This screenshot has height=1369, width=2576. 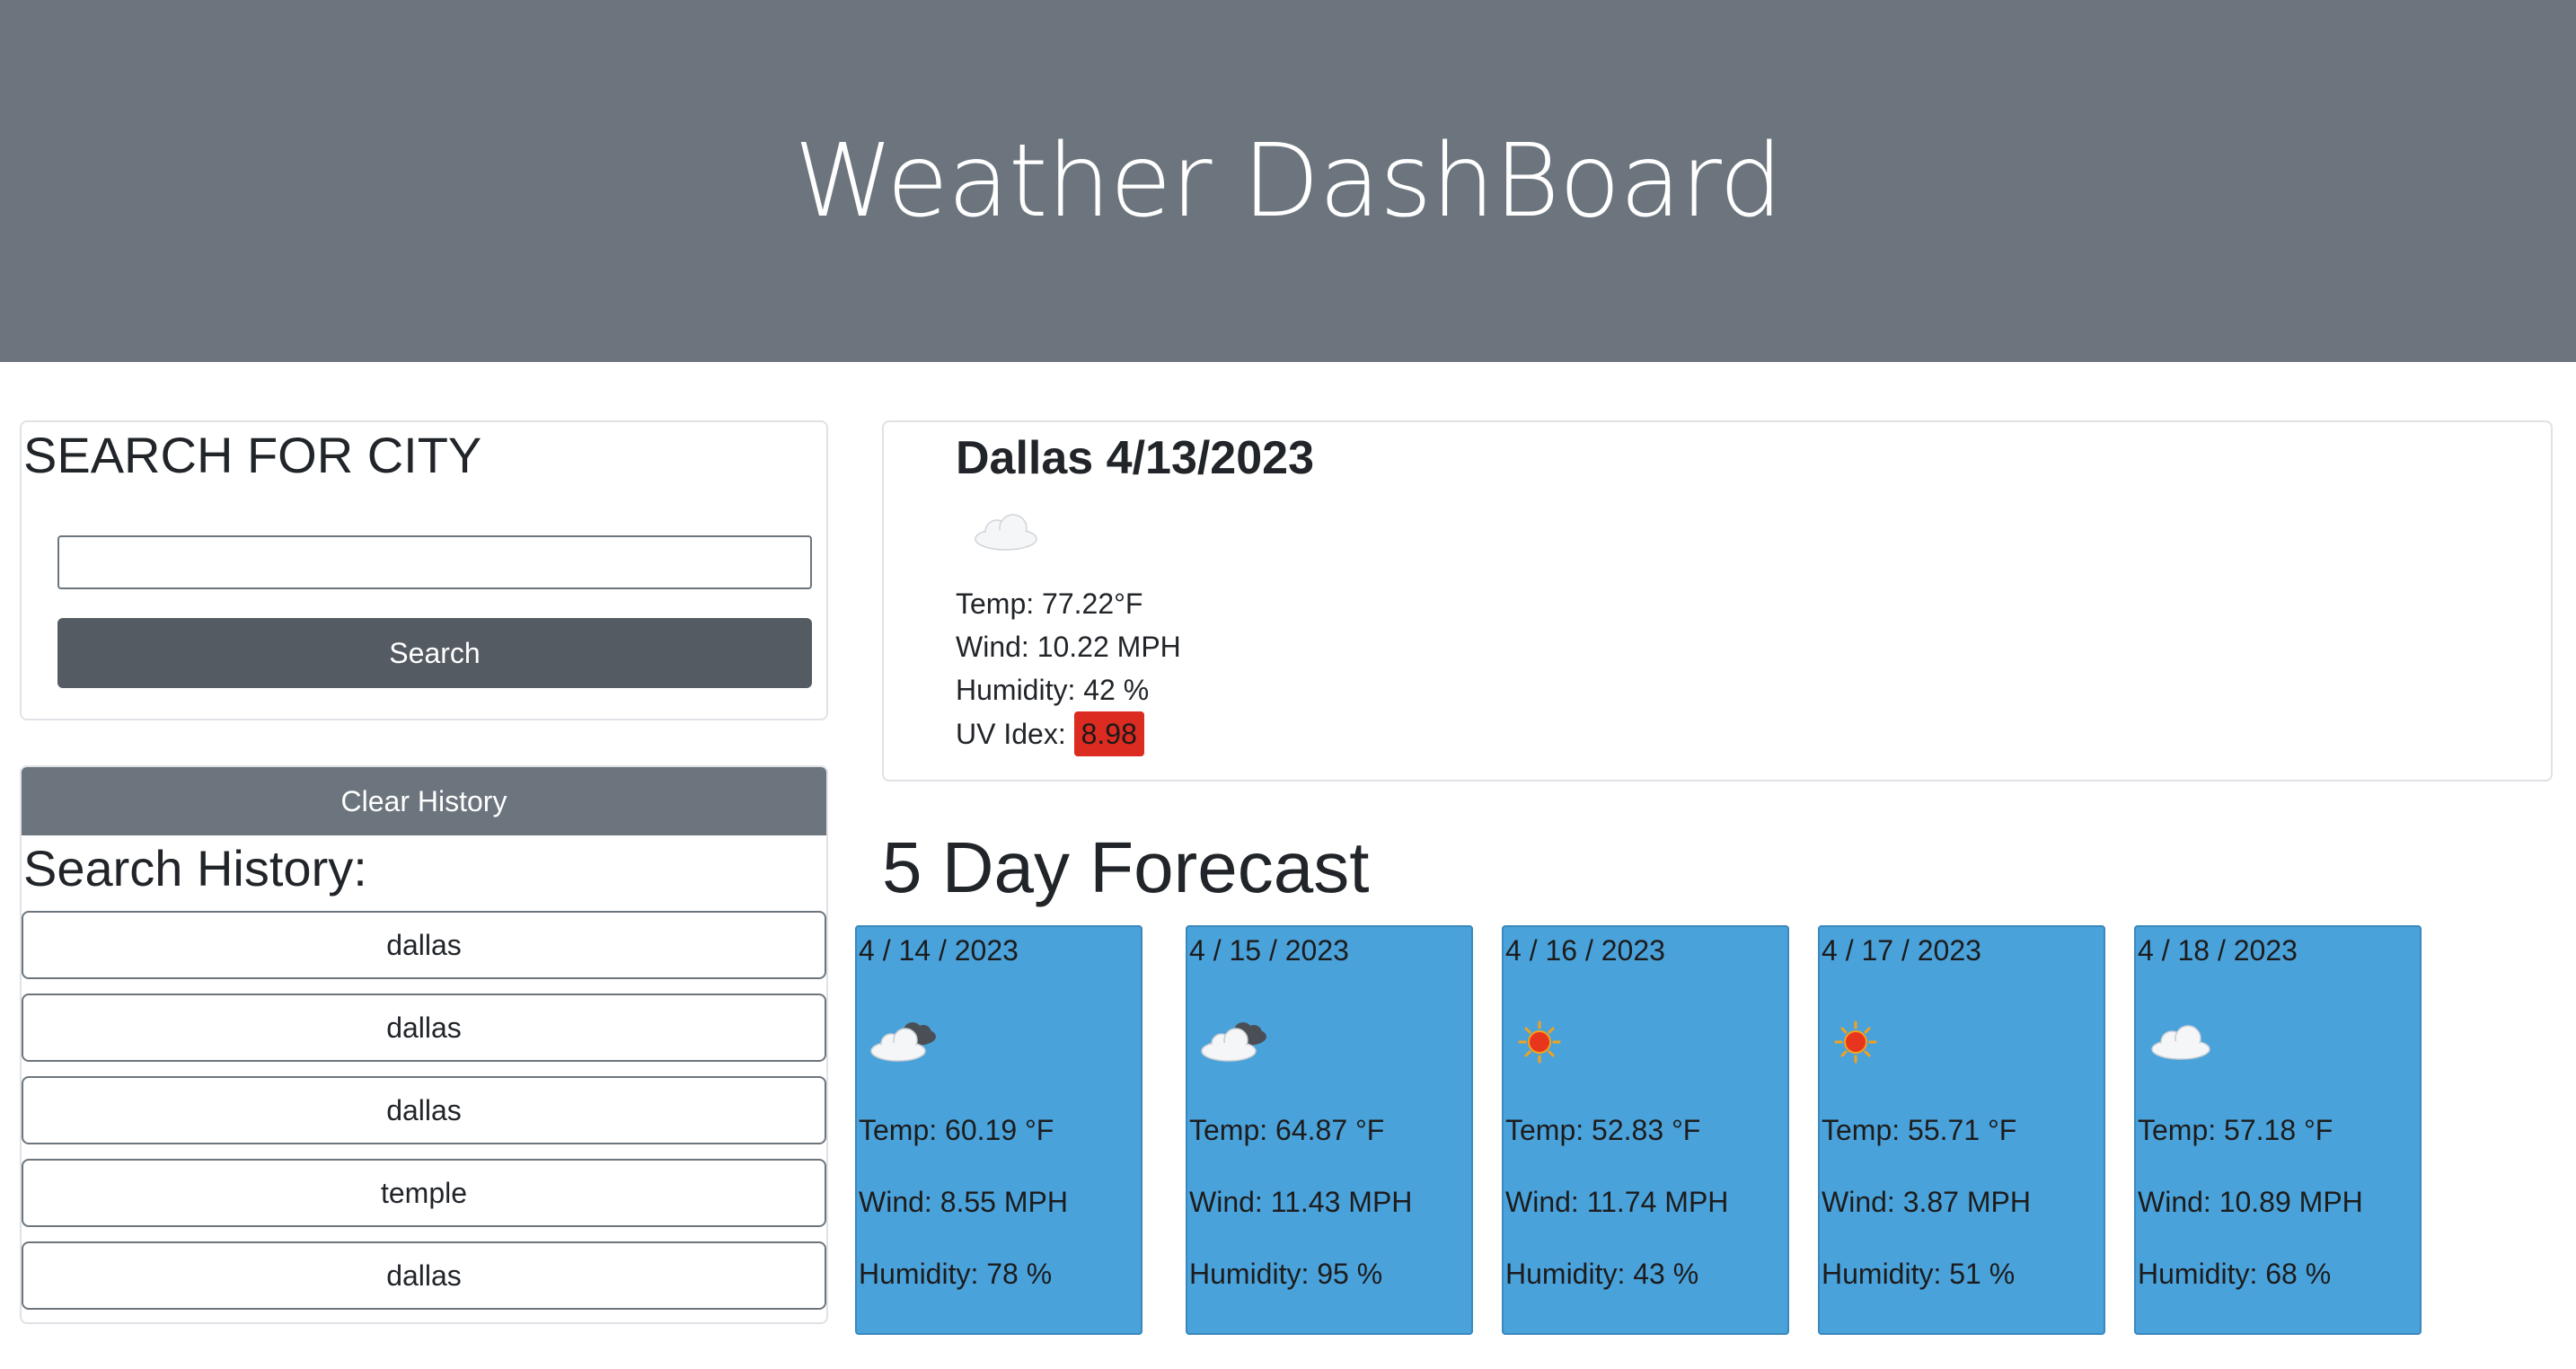 I want to click on forecast-temp: Temp: 55.71 °F, so click(x=1919, y=1130).